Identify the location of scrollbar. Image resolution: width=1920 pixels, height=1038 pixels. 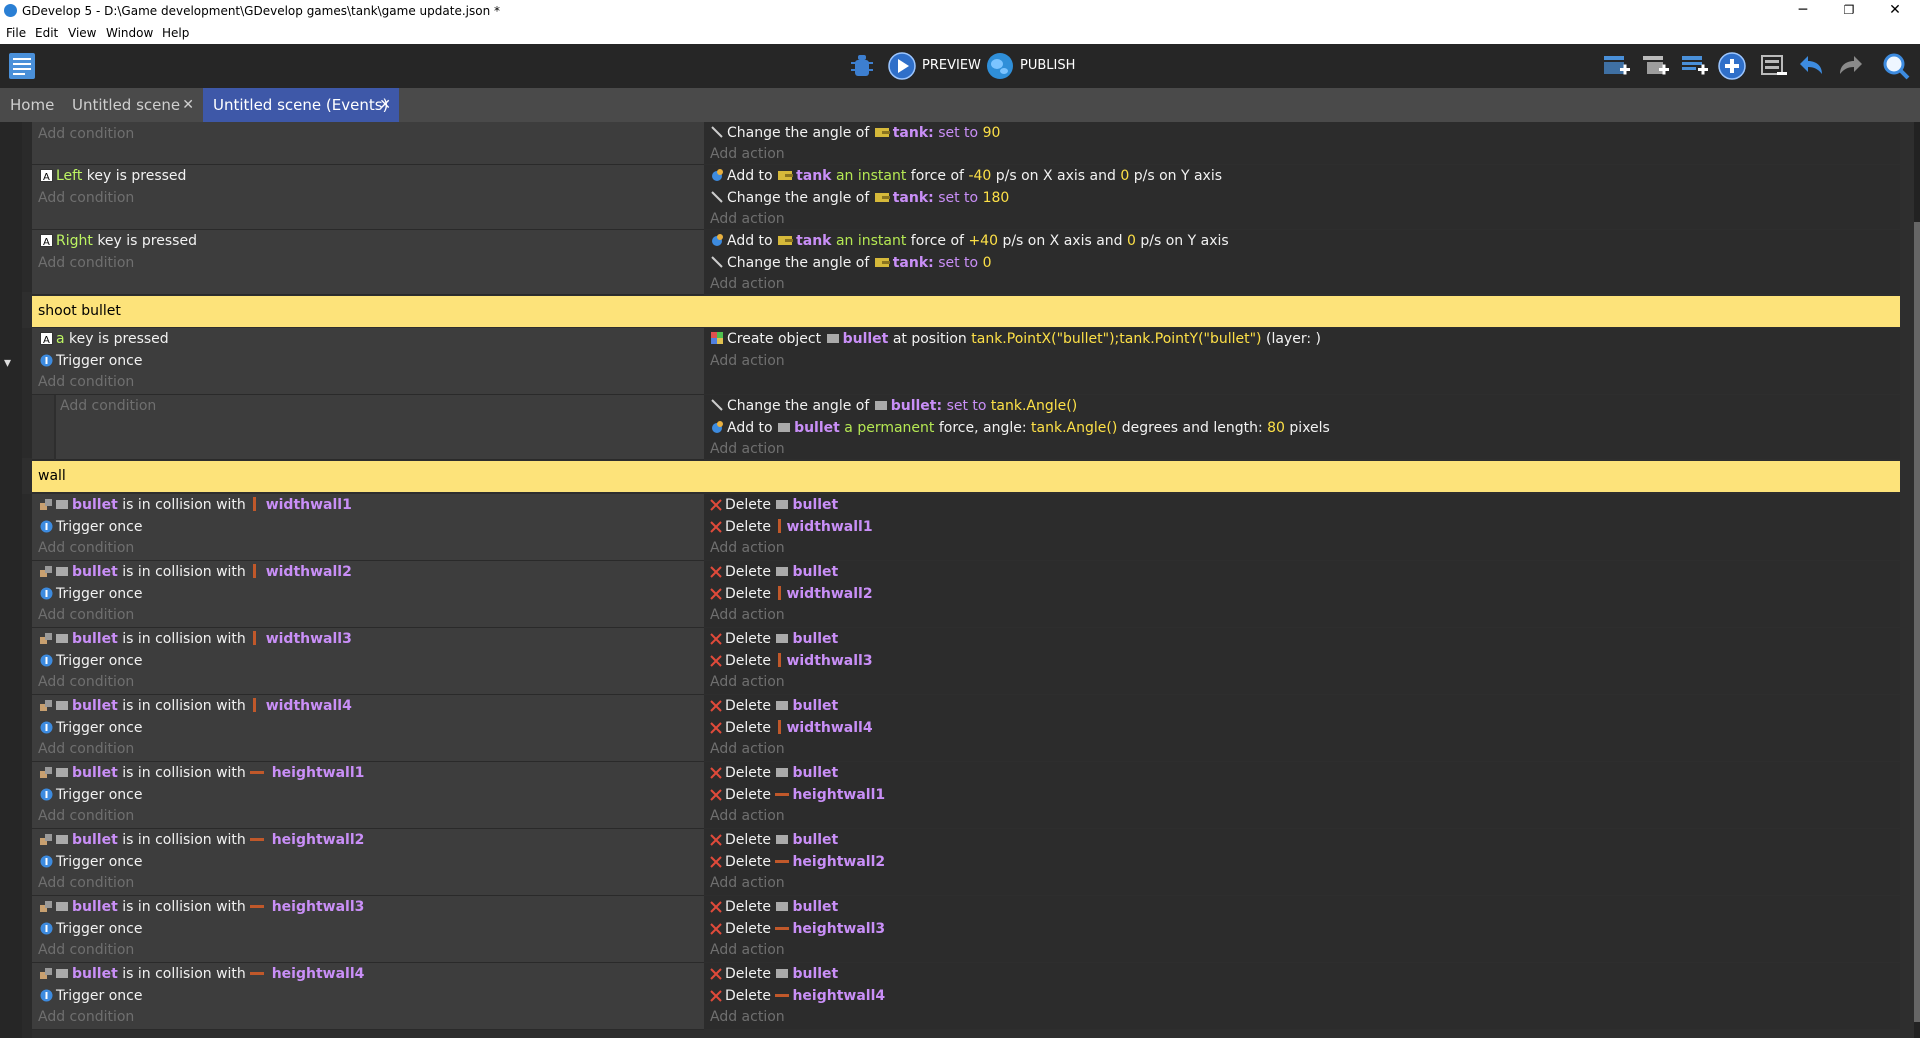
(1917, 580).